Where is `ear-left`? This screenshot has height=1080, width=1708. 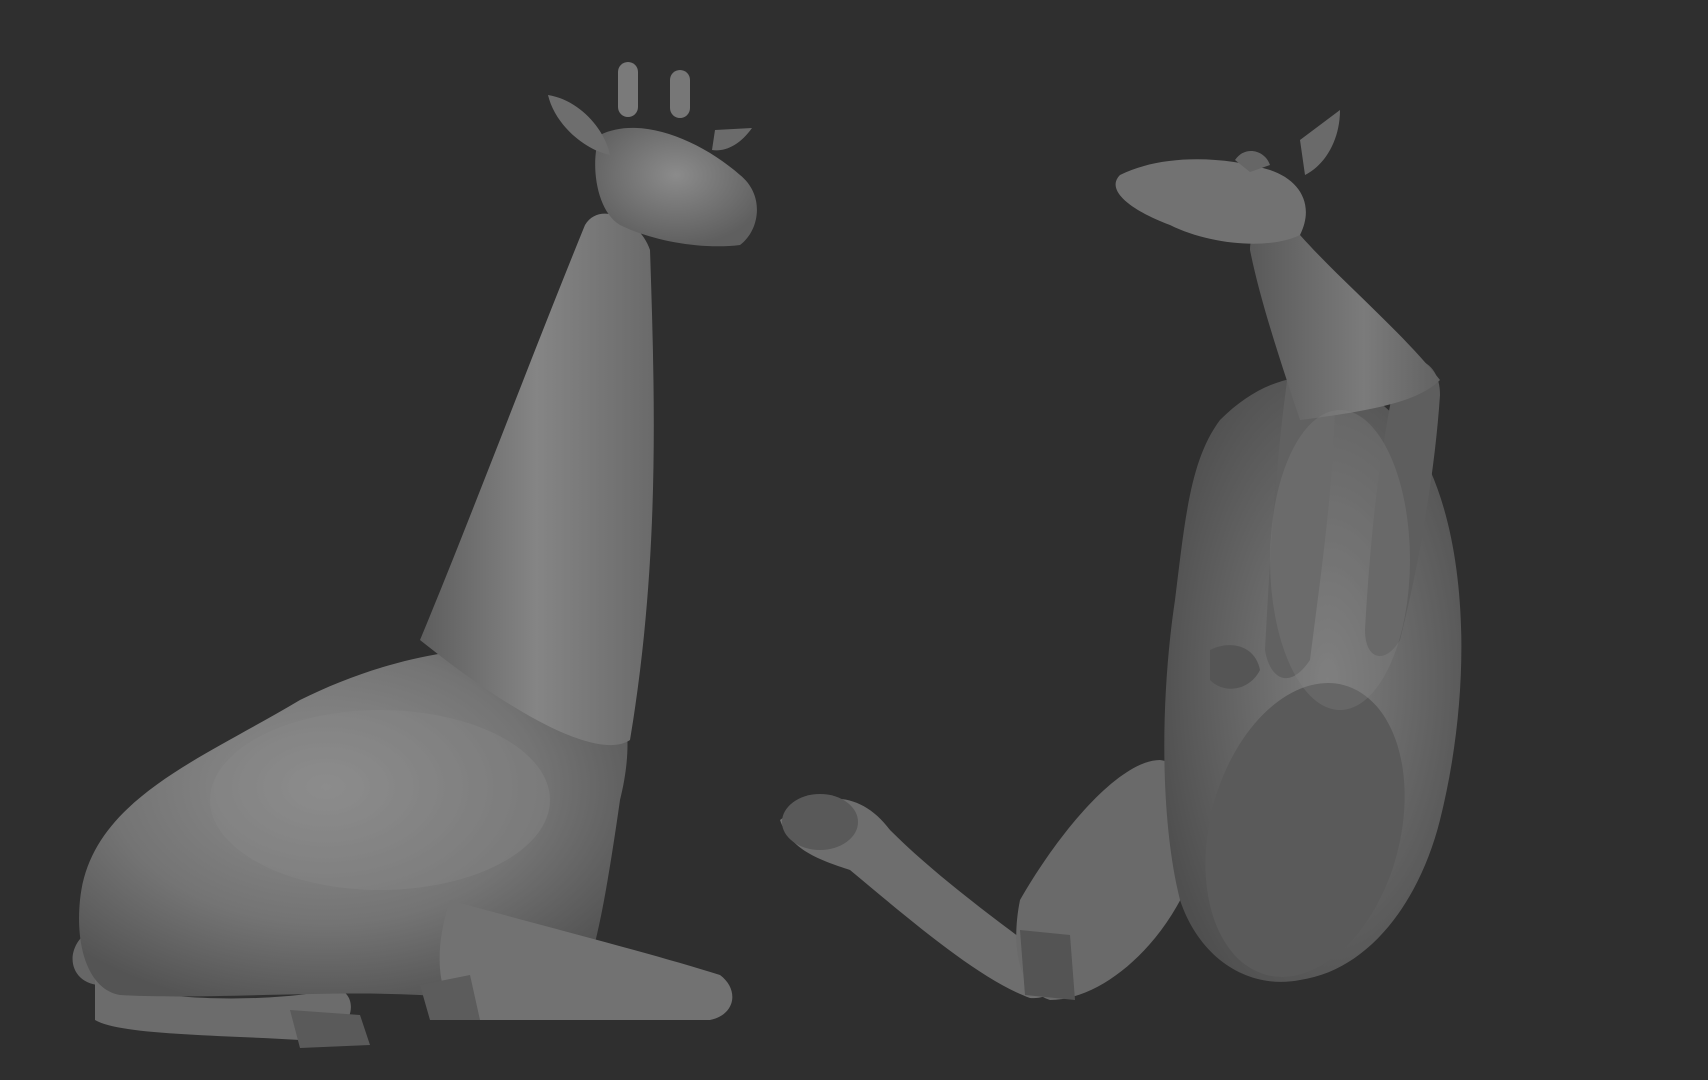 ear-left is located at coordinates (579, 125).